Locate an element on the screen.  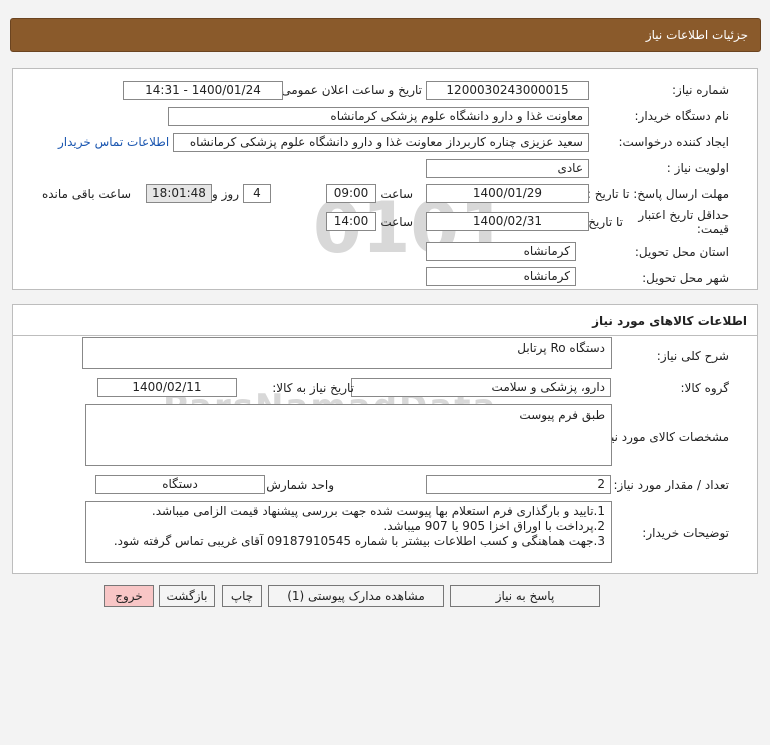
announce-label: تاریخ و ساعت اعلان عمومی: is located at coordinates (349, 90).